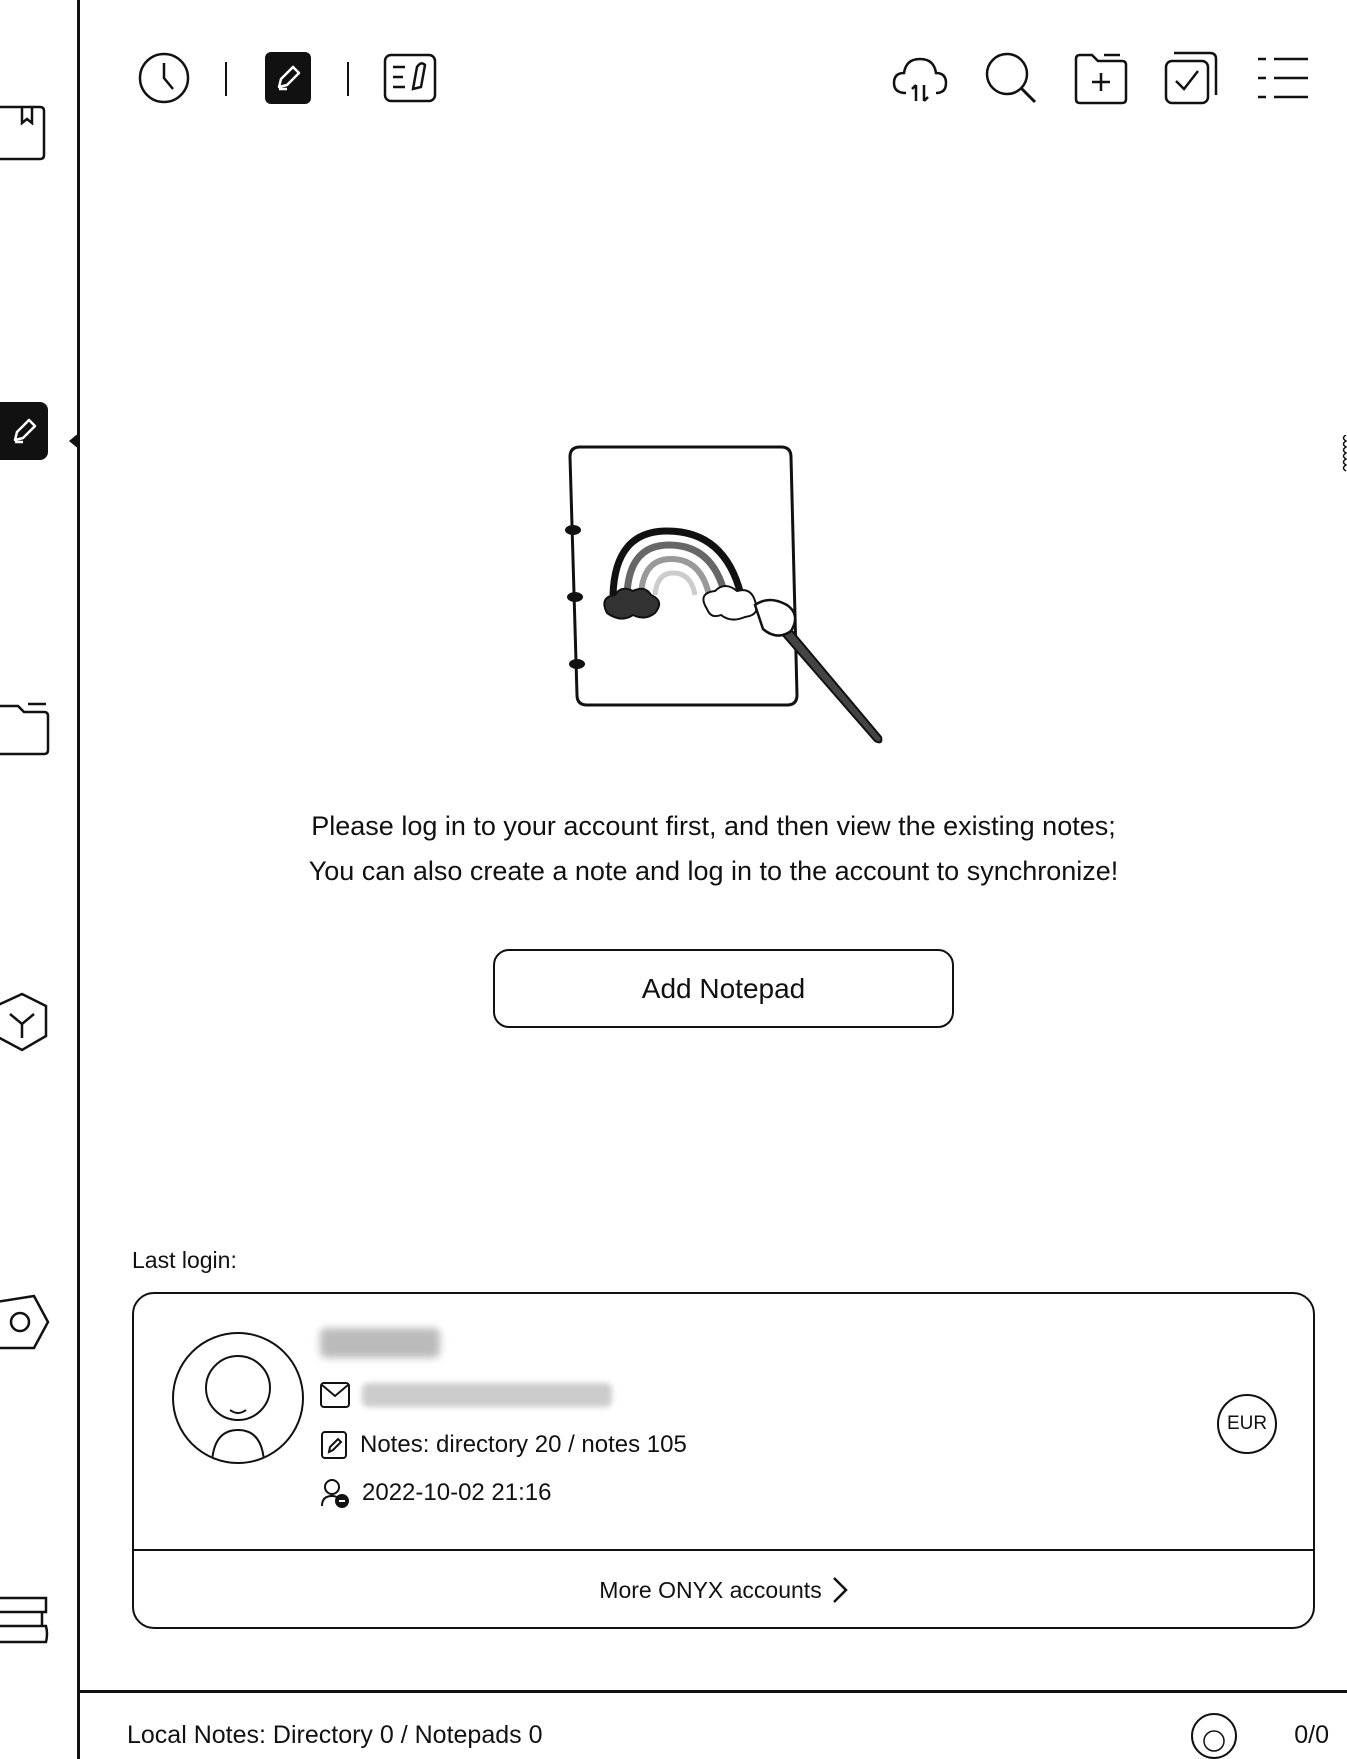  Describe the element at coordinates (457, 1492) in the screenshot. I see `login-time: 2022-10-02 21:16` at that location.